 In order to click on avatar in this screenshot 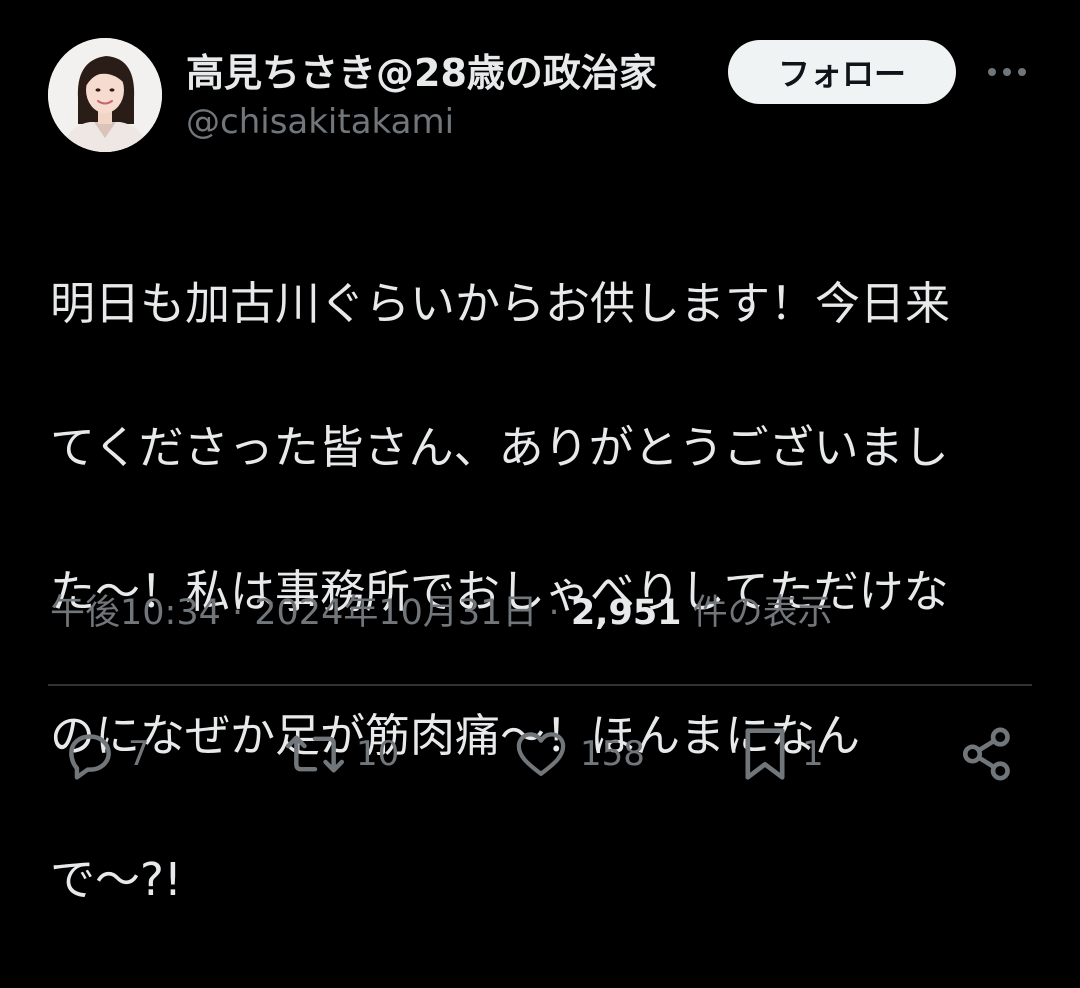, I will do `click(105, 95)`.